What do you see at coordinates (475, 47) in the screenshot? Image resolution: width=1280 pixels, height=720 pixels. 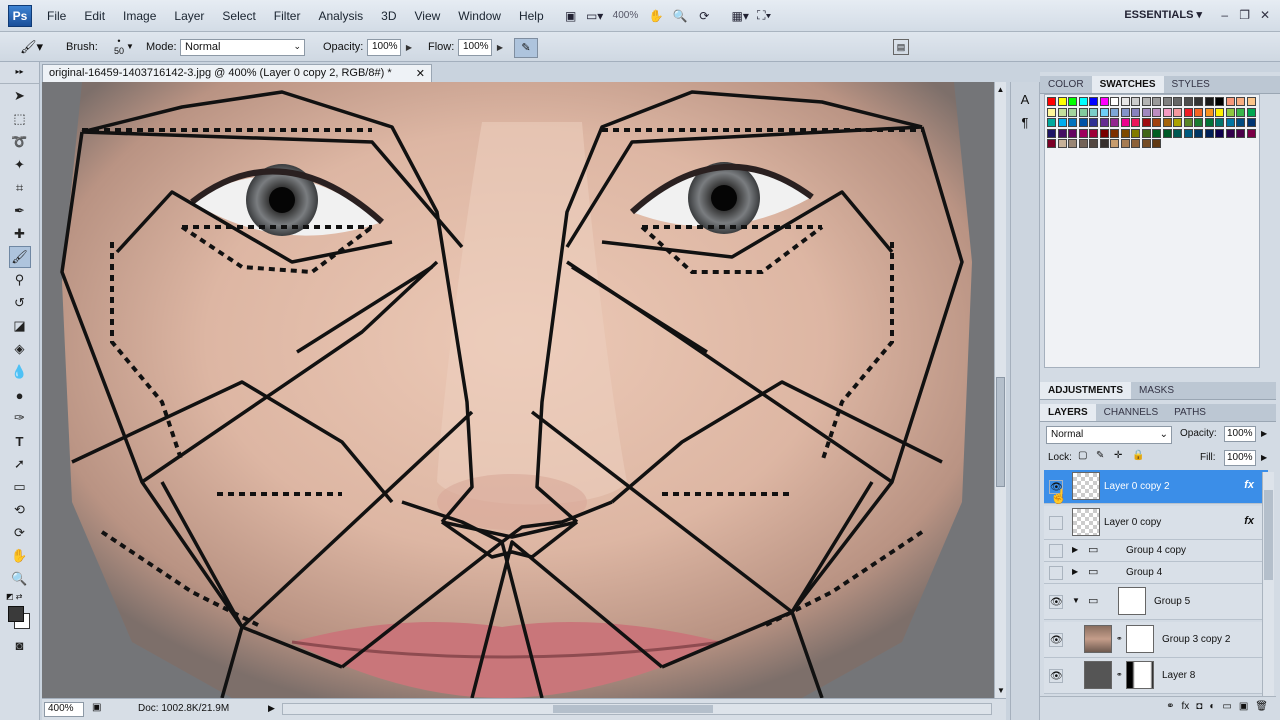 I see `flow-input: 100%` at bounding box center [475, 47].